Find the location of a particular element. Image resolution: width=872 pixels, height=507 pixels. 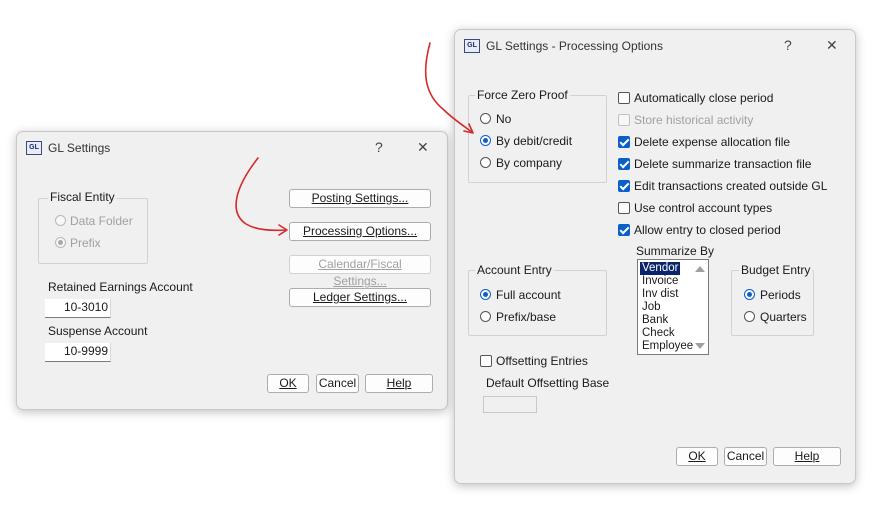

account-entry-full-radio is located at coordinates (485, 294).